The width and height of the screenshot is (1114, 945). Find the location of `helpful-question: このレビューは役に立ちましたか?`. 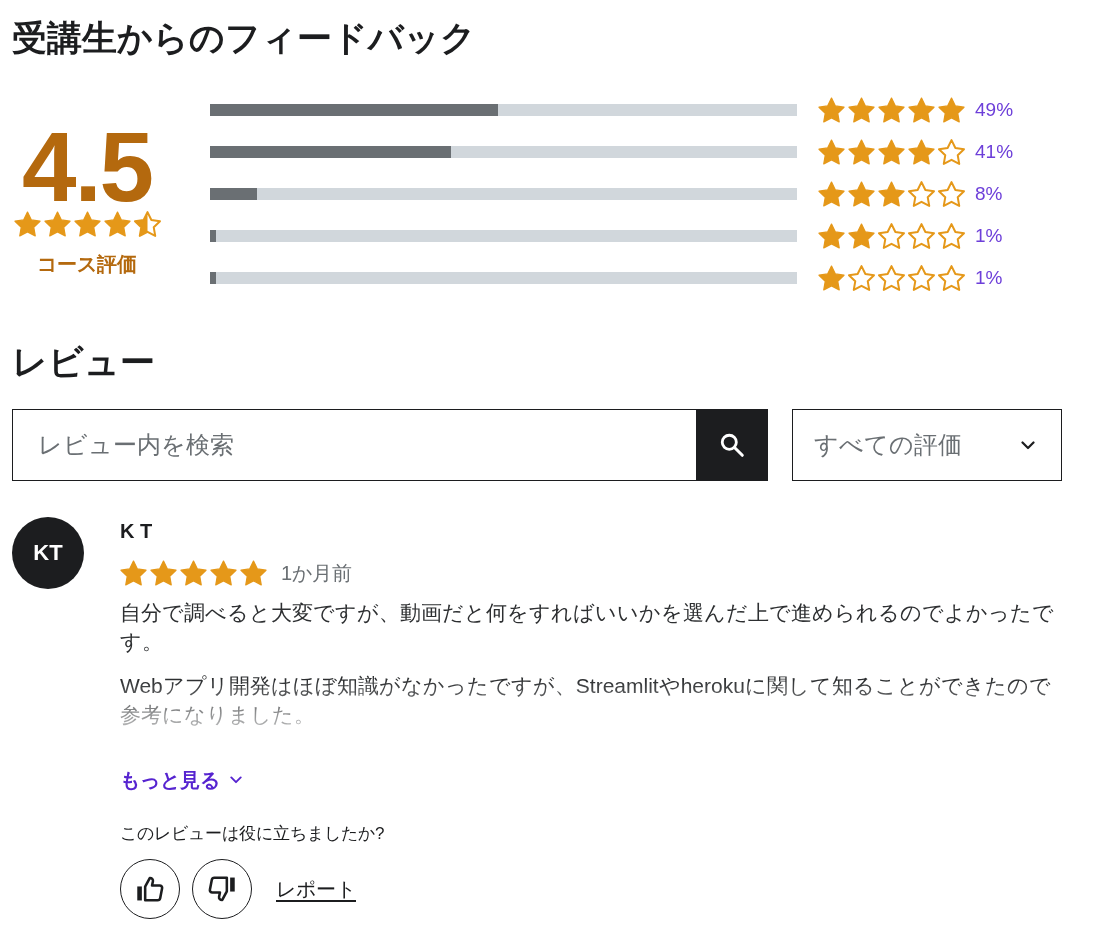

helpful-question: このレビューは役に立ちましたか? is located at coordinates (252, 834).